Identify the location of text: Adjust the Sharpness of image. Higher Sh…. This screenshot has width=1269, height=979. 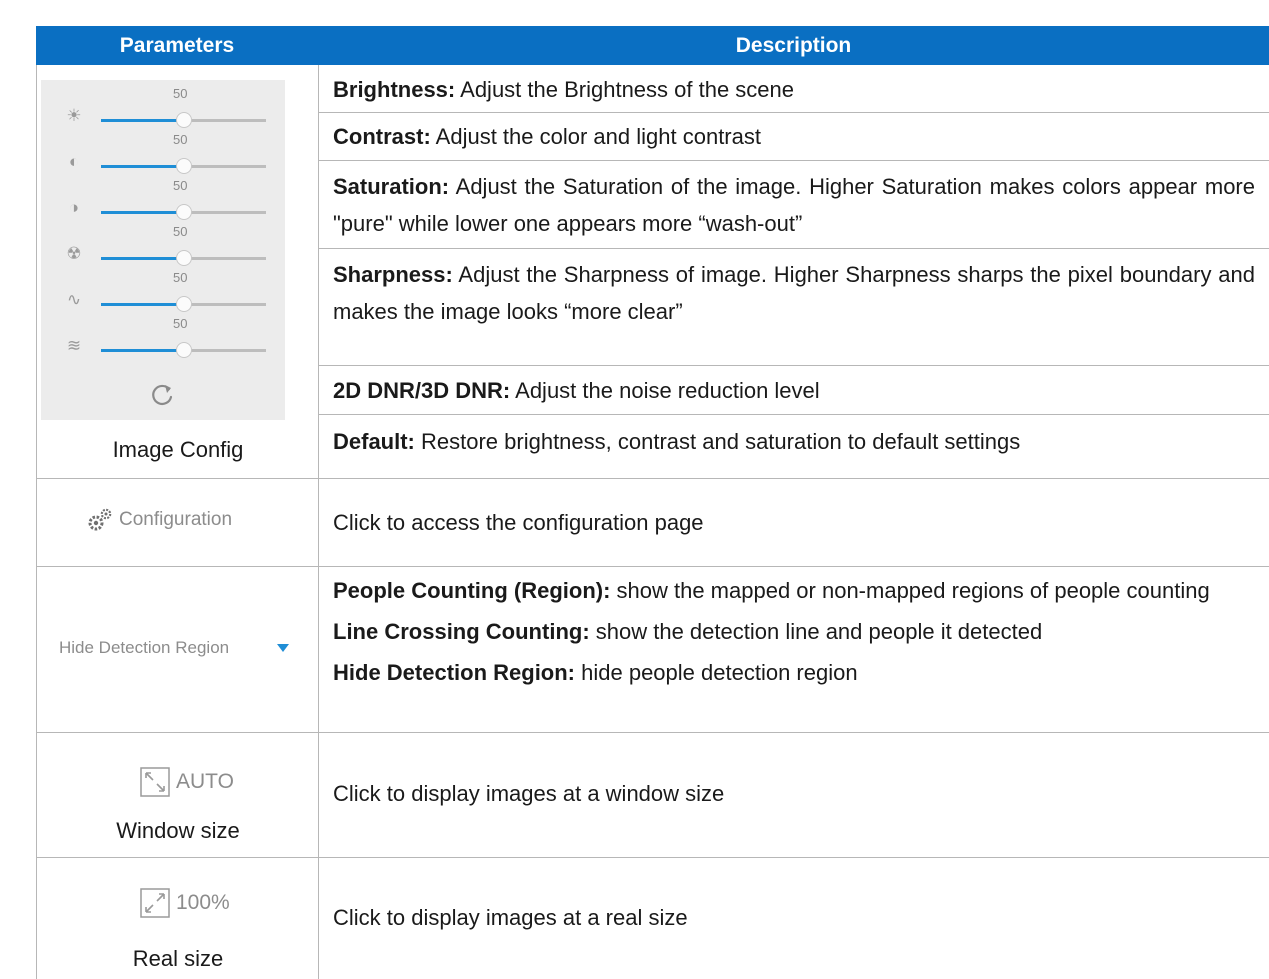
(794, 293).